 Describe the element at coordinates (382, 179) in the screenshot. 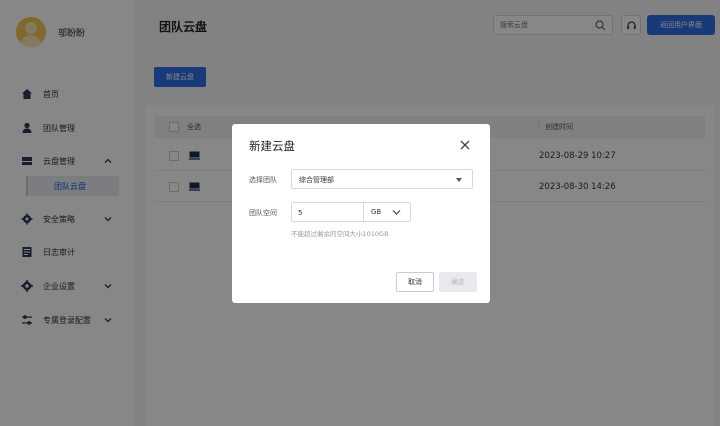

I see `team-select: 综合管理部` at that location.